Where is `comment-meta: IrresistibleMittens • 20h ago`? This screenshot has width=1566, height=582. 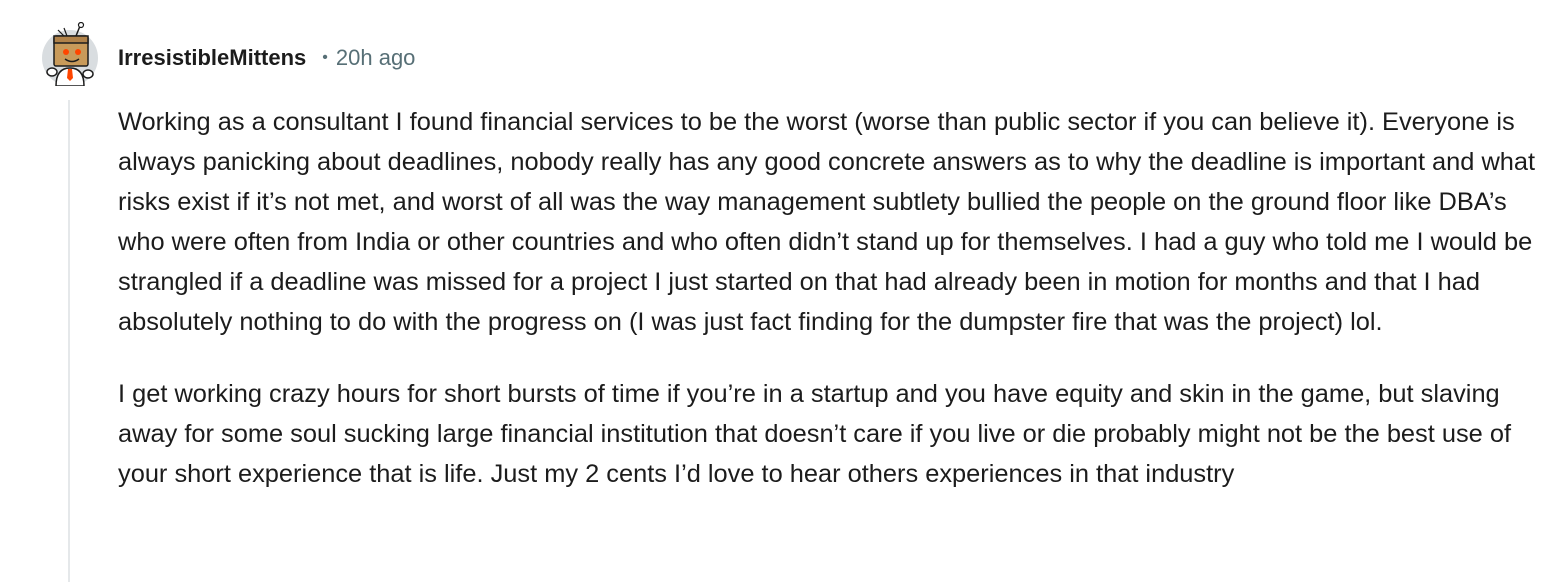
comment-meta: IrresistibleMittens • 20h ago is located at coordinates (266, 58).